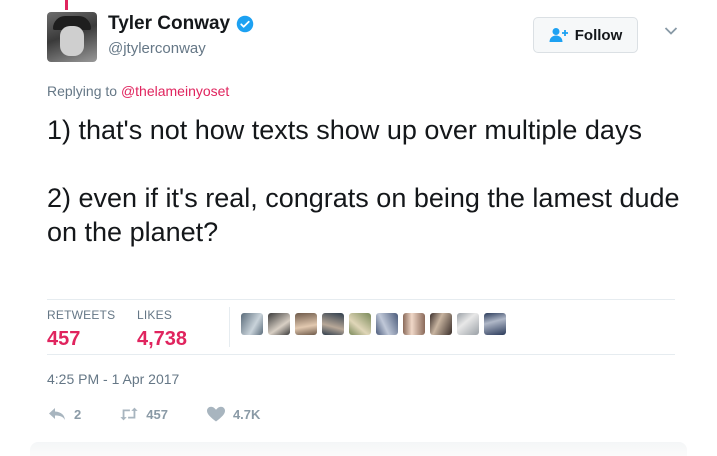  Describe the element at coordinates (129, 414) in the screenshot. I see `retweet-icon` at that location.